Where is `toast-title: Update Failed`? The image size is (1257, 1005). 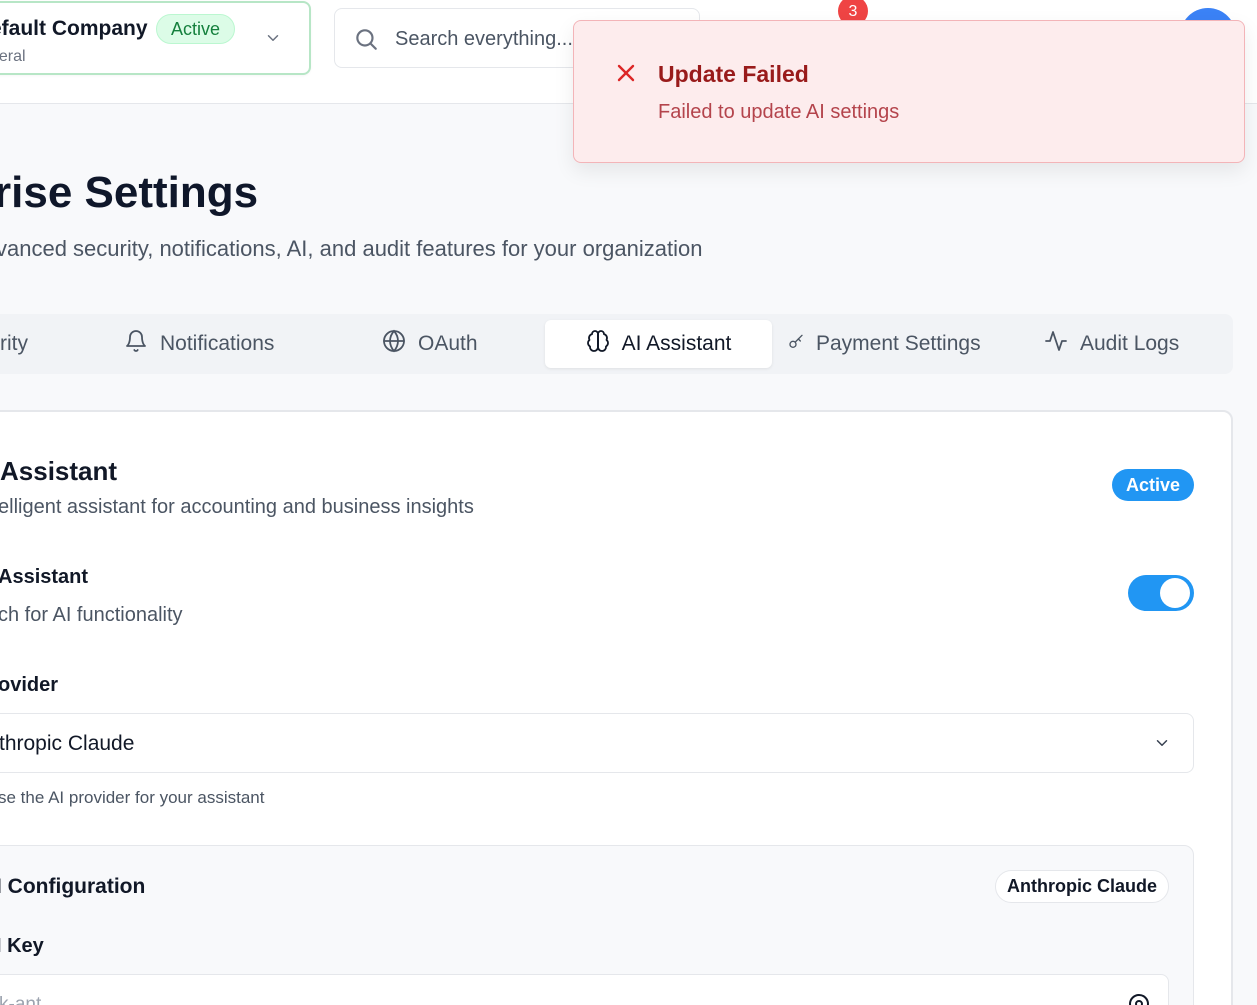 toast-title: Update Failed is located at coordinates (733, 74).